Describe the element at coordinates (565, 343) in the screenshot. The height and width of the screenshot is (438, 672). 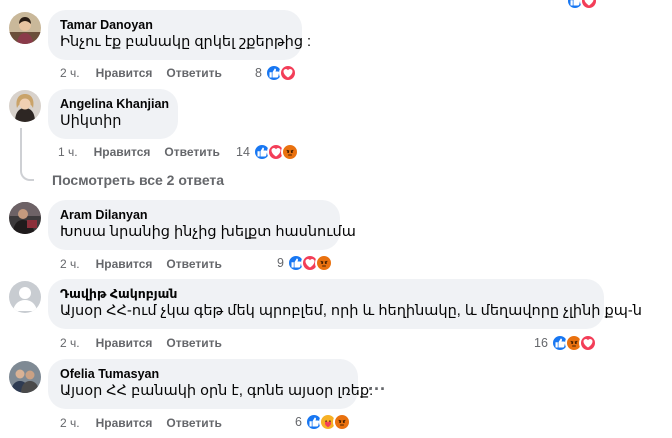
I see `reaction-summary: 16` at that location.